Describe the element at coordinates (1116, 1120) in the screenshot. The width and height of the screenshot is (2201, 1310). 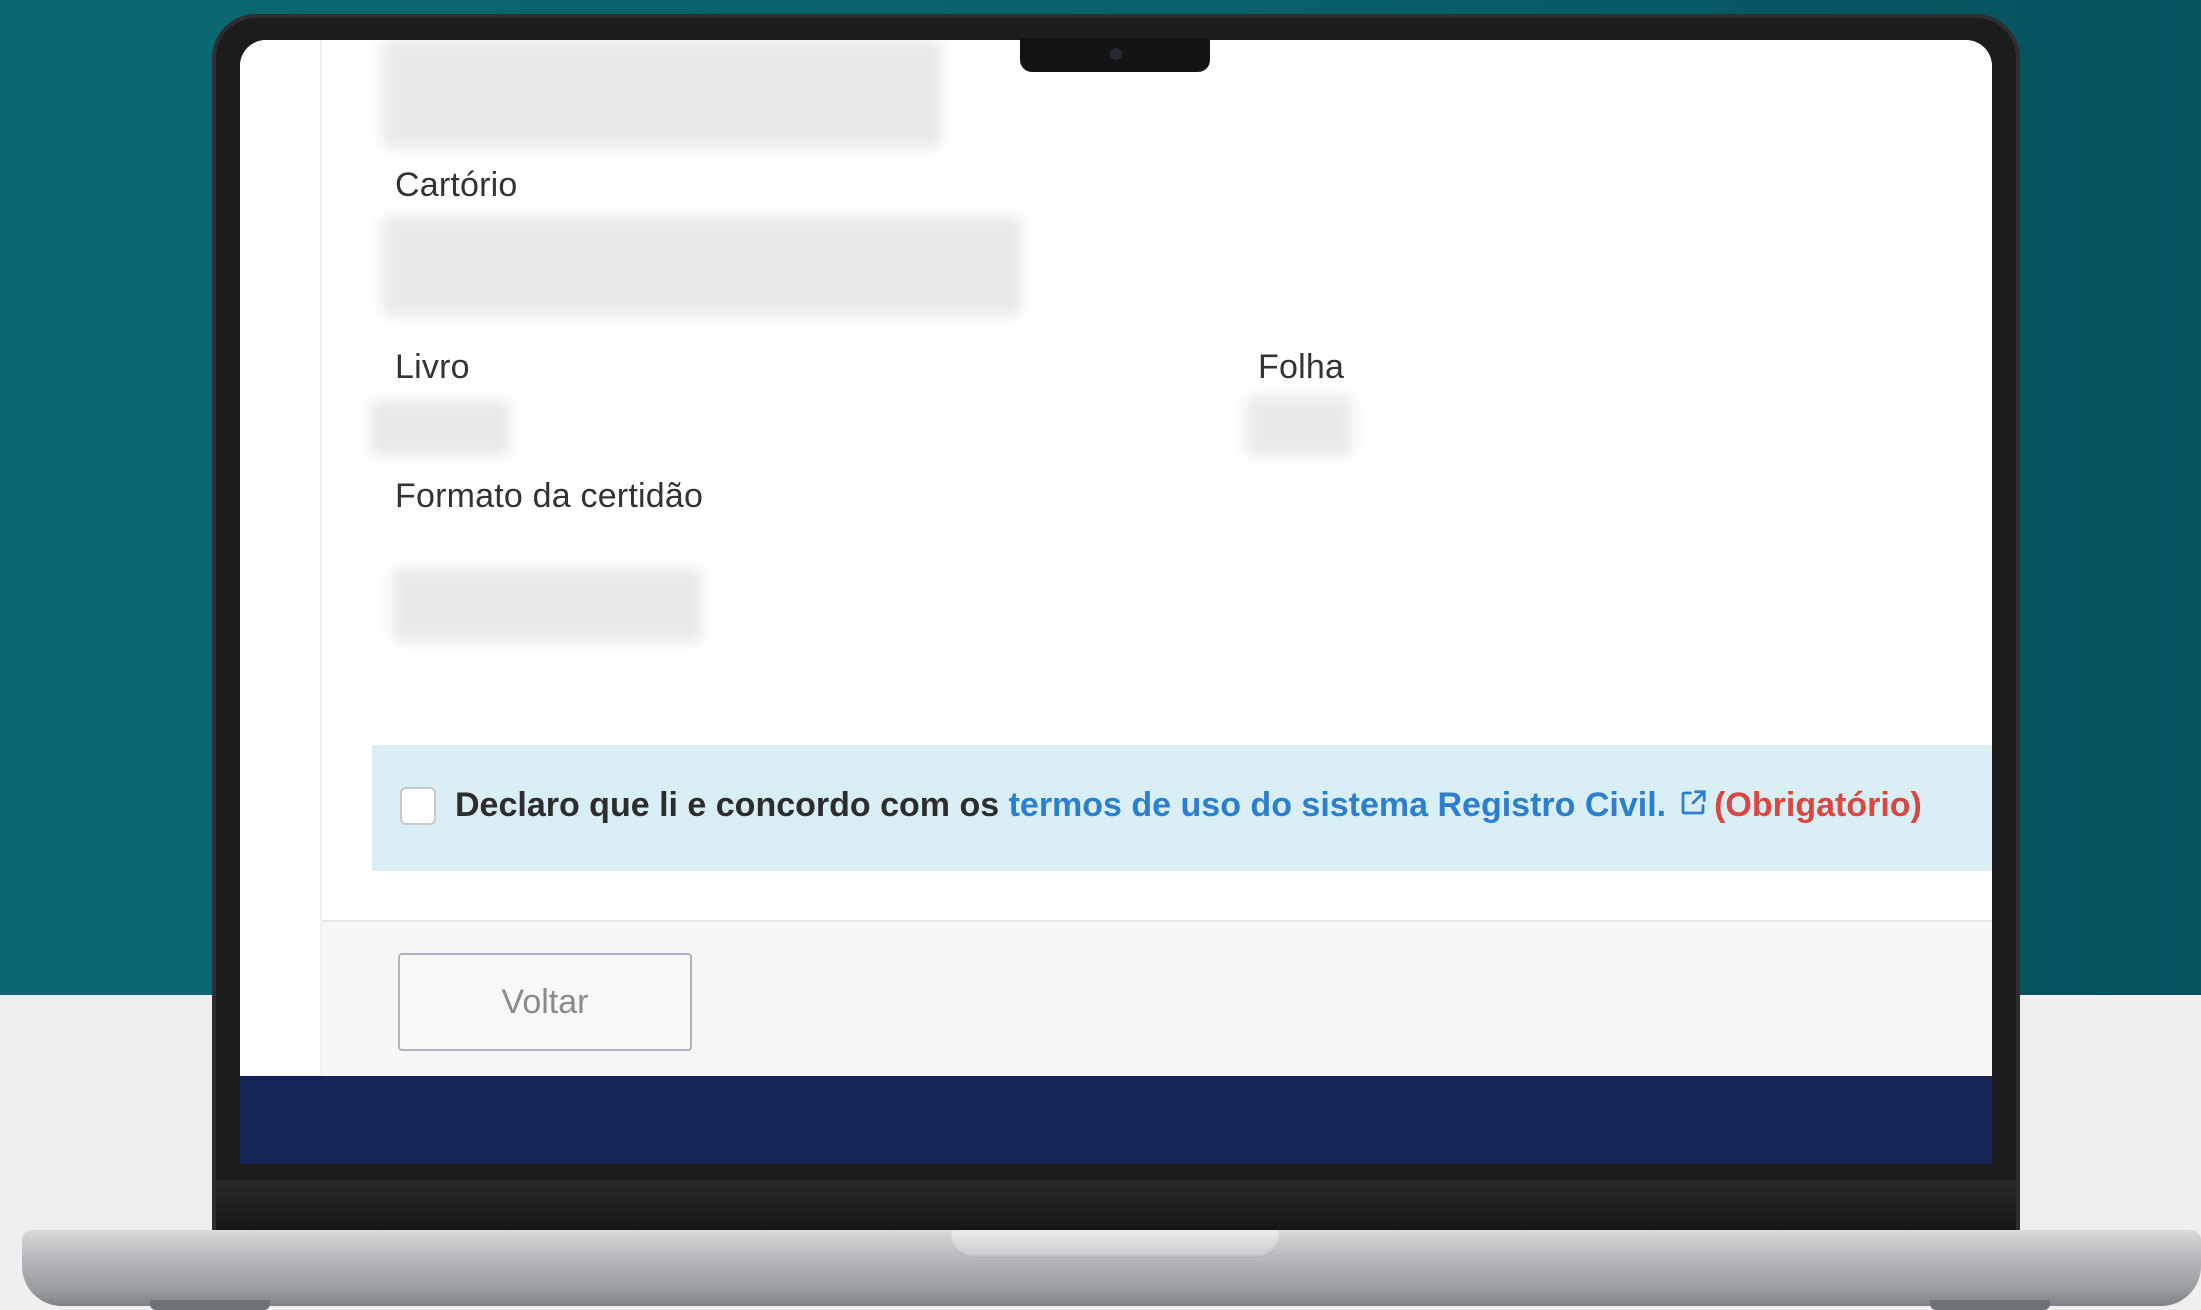
I see `site-footer` at that location.